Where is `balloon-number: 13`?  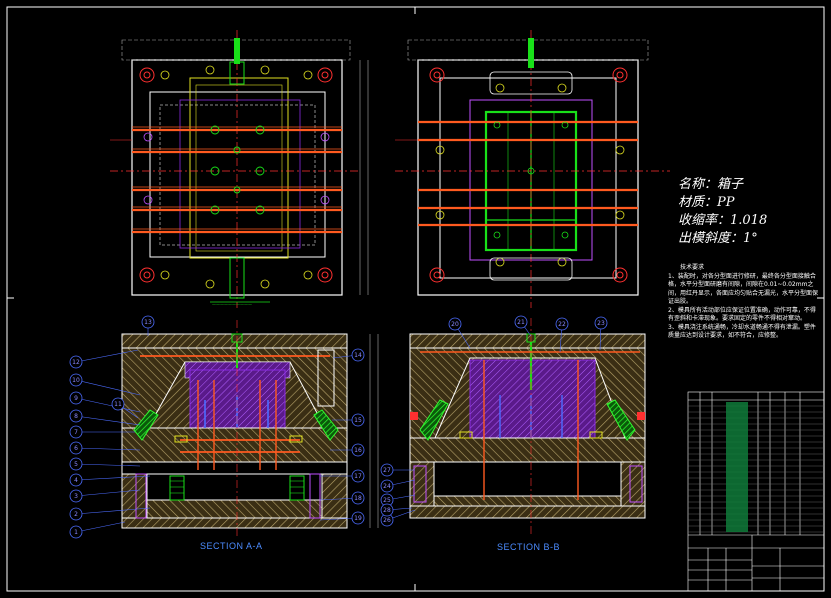 balloon-number: 13 is located at coordinates (148, 322).